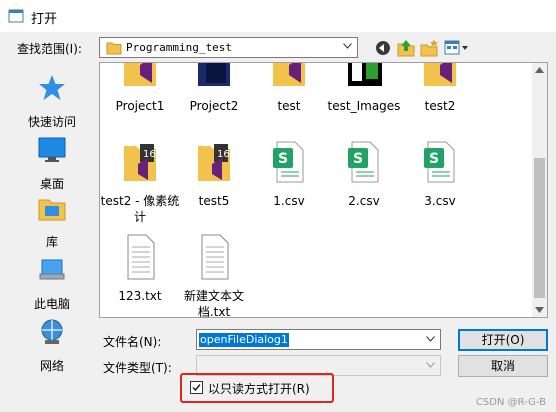  I want to click on file-name: test5, so click(214, 201).